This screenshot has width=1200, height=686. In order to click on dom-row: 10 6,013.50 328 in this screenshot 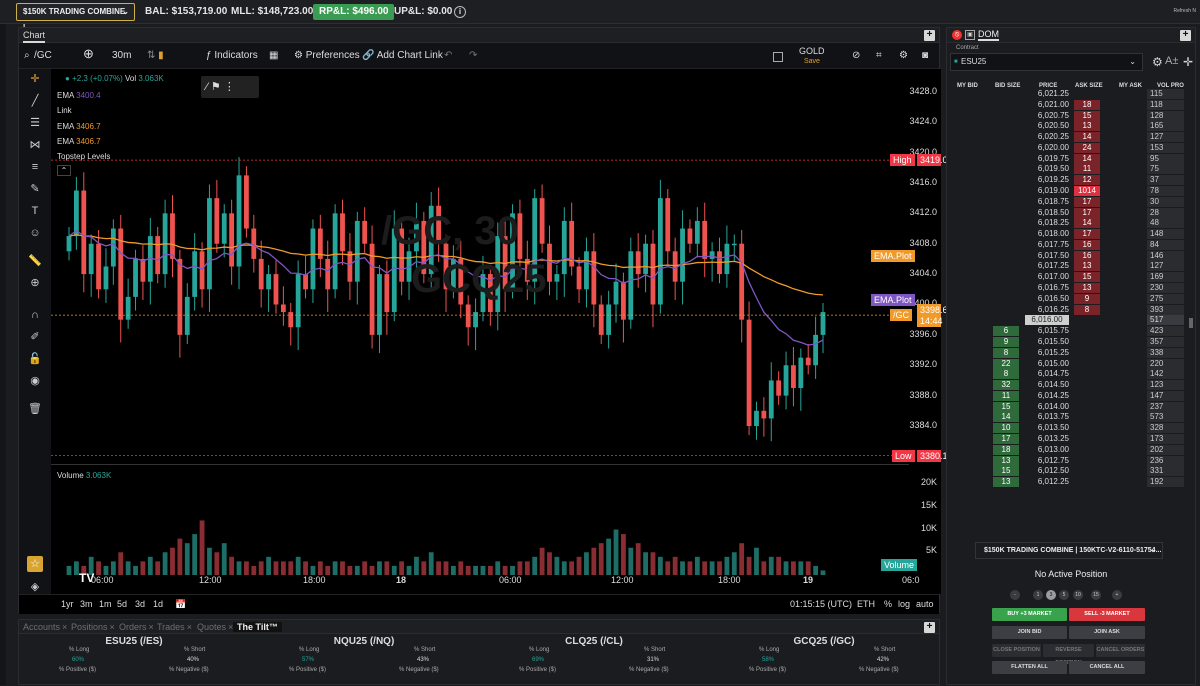, I will do `click(1067, 428)`.